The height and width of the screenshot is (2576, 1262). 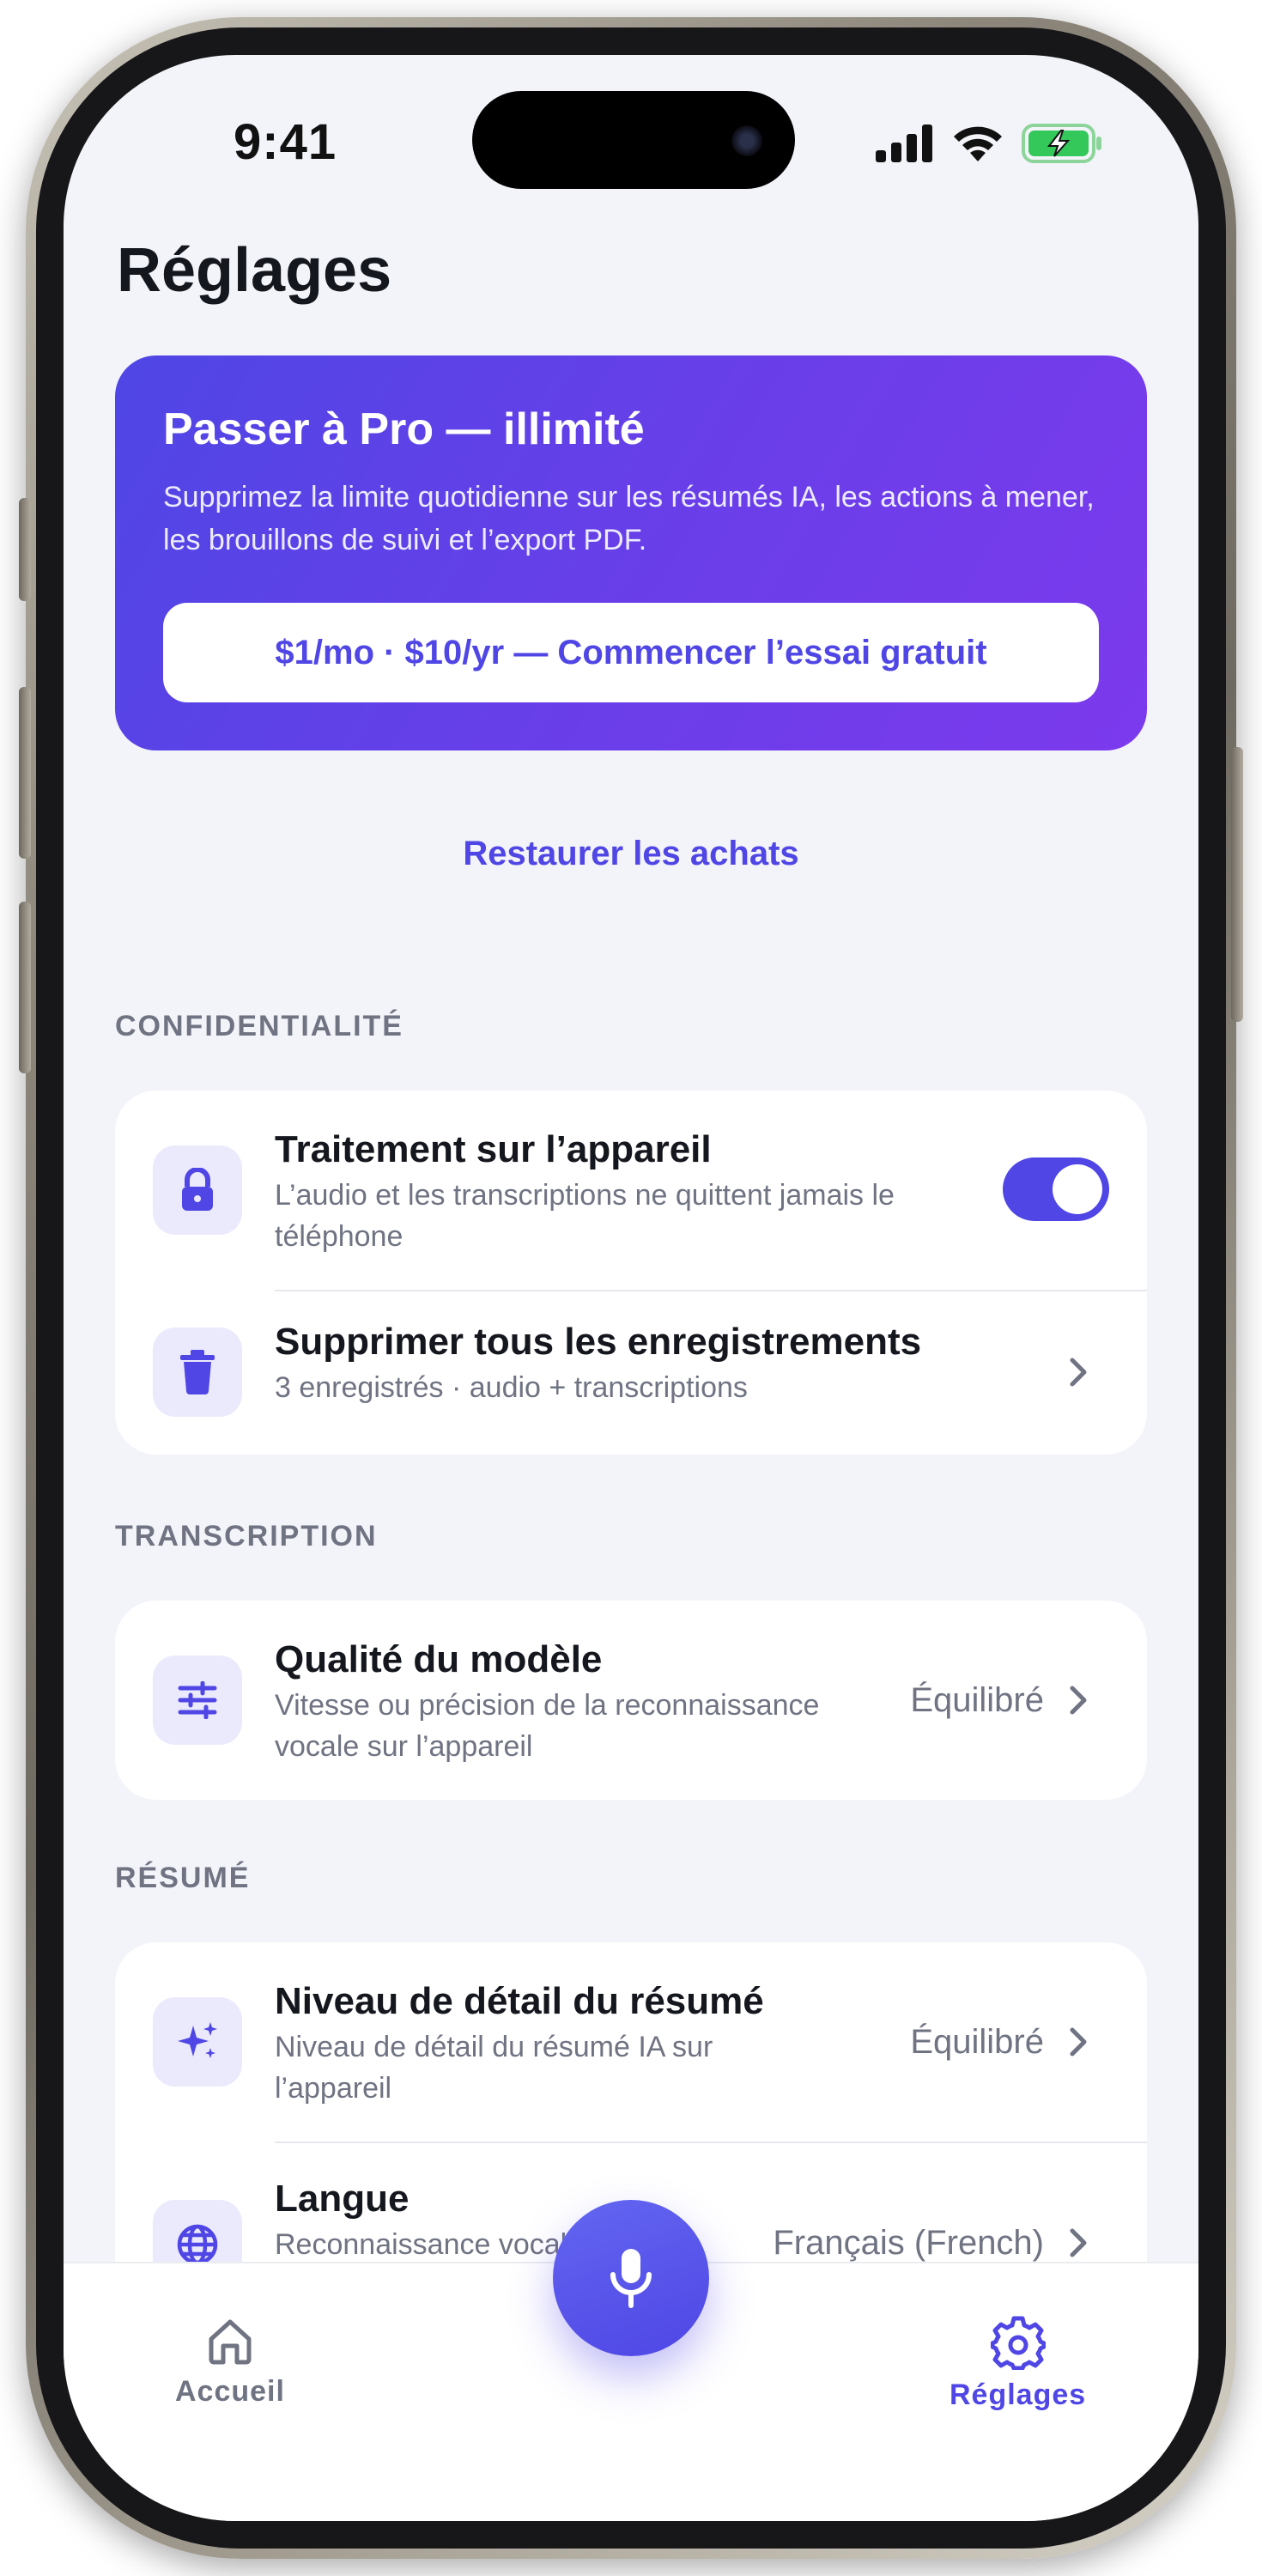 I want to click on sparkles-icon, so click(x=197, y=2042).